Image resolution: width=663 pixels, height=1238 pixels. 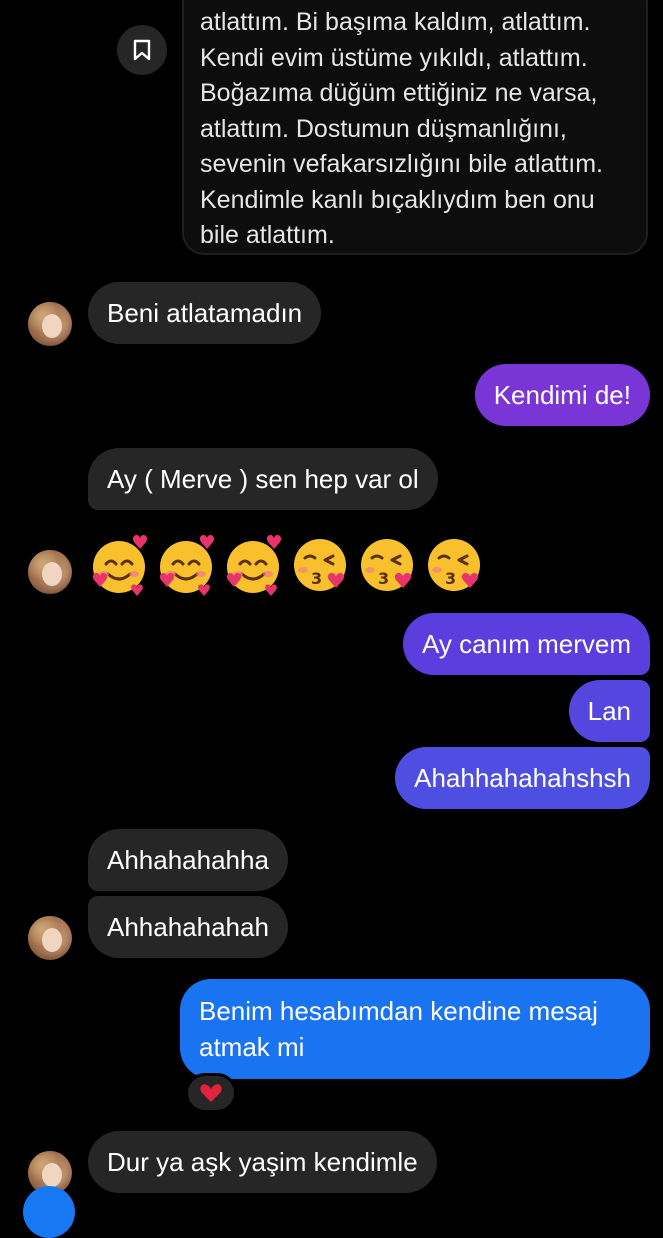 I want to click on bookmark-icon, so click(x=142, y=50).